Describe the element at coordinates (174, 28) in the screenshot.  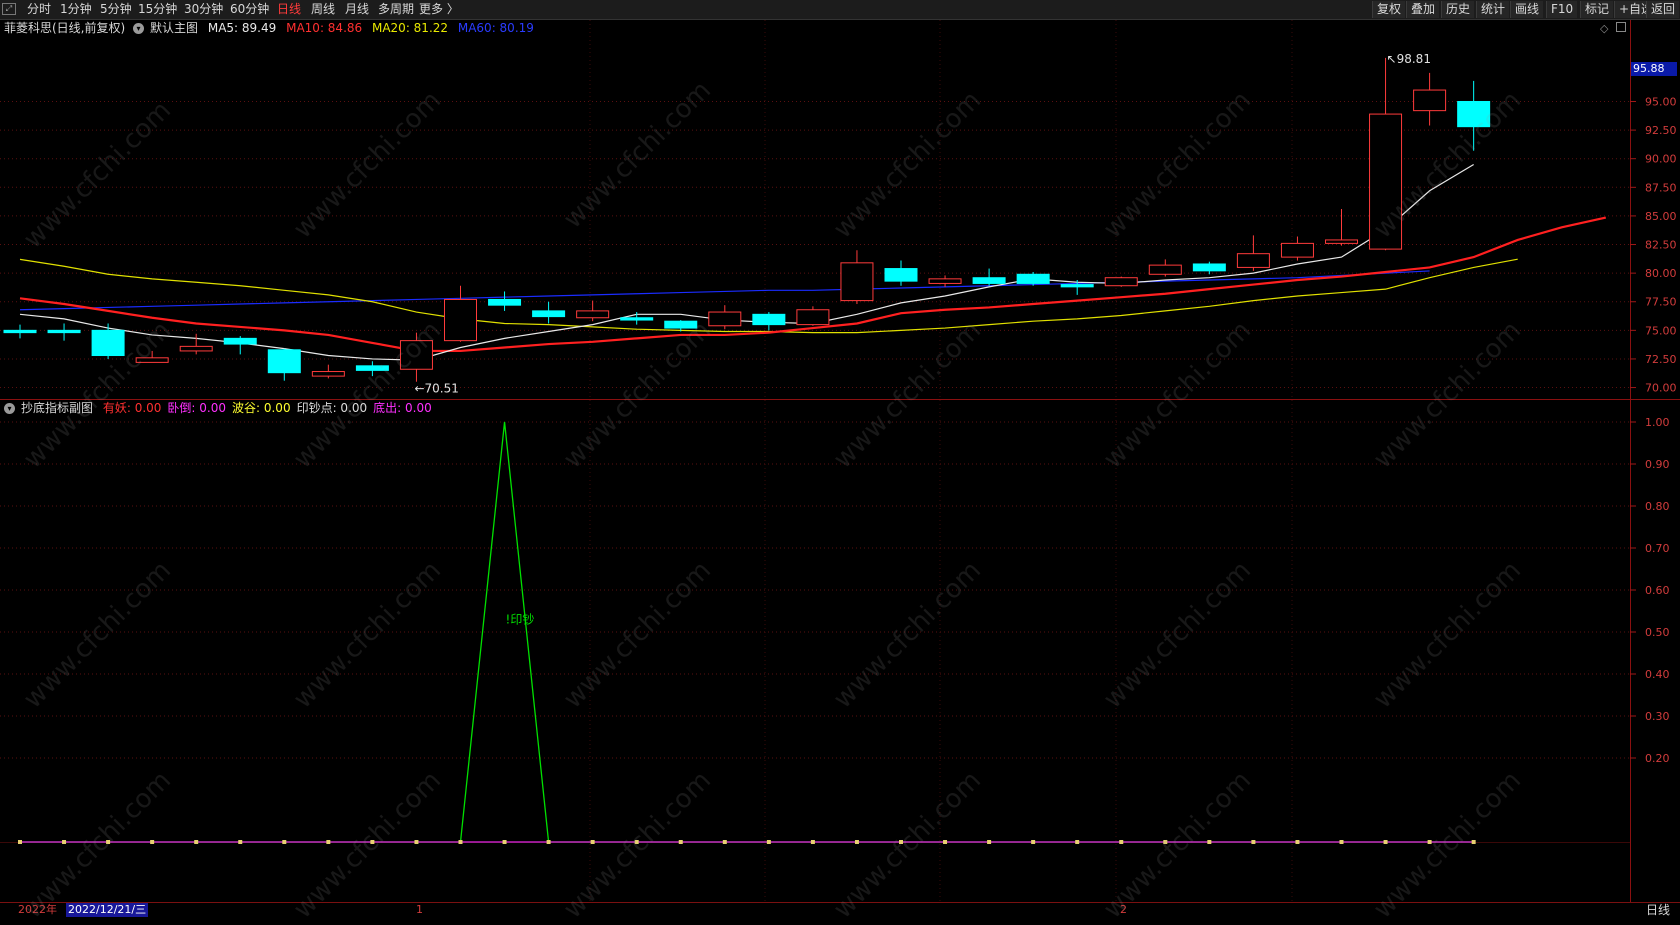
I see `template-name: 默认主图` at that location.